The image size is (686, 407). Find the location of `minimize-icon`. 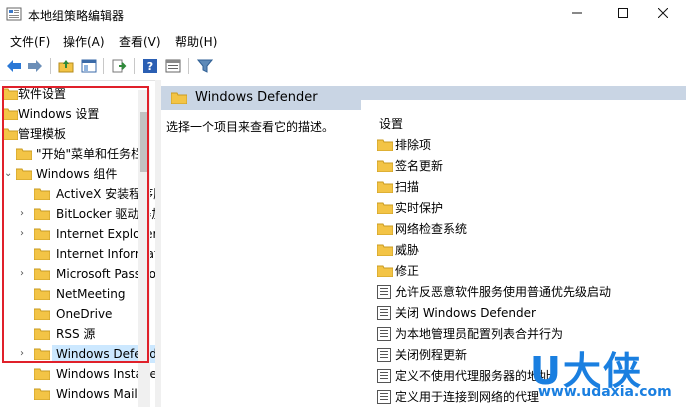

minimize-icon is located at coordinates (577, 13).